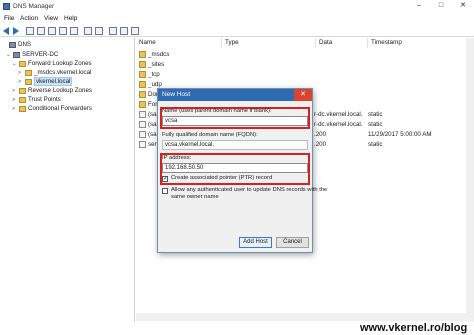  What do you see at coordinates (301, 317) in the screenshot?
I see `horizontal-scrollbar` at bounding box center [301, 317].